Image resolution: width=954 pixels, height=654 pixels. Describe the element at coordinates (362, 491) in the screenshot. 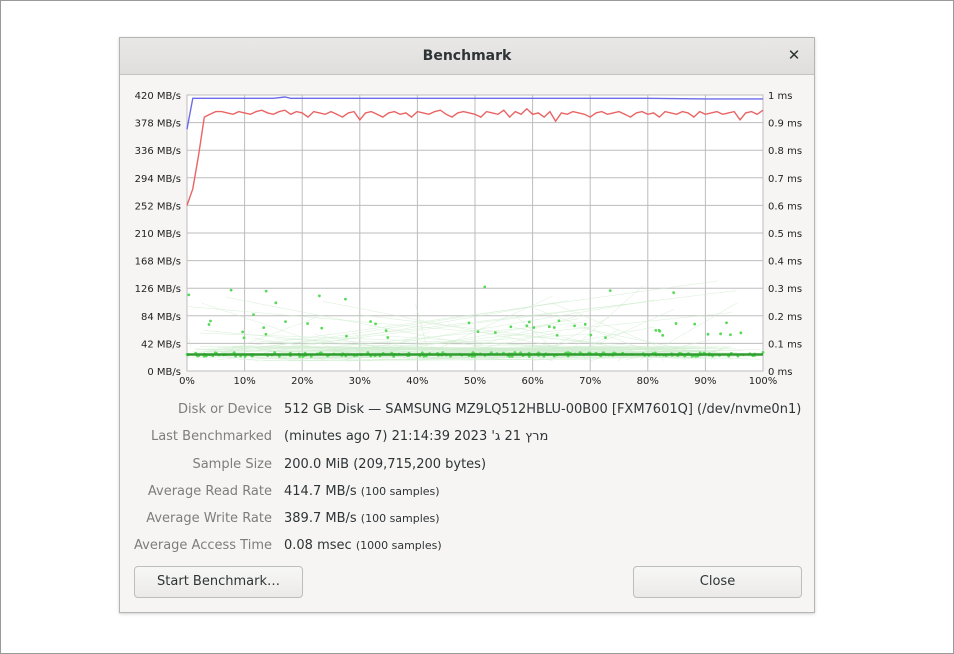

I see `info-value: 414.7 MB/s (100 samples)` at that location.